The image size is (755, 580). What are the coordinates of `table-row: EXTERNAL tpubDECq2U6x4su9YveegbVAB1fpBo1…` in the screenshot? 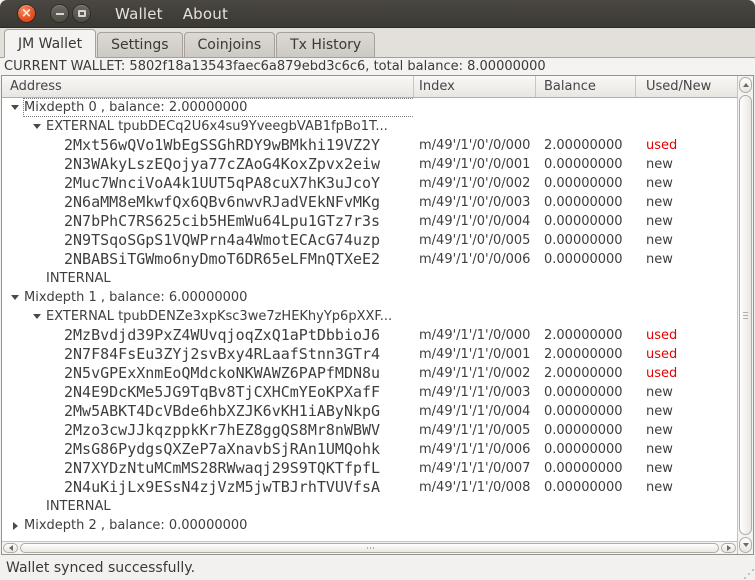 It's located at (369, 126).